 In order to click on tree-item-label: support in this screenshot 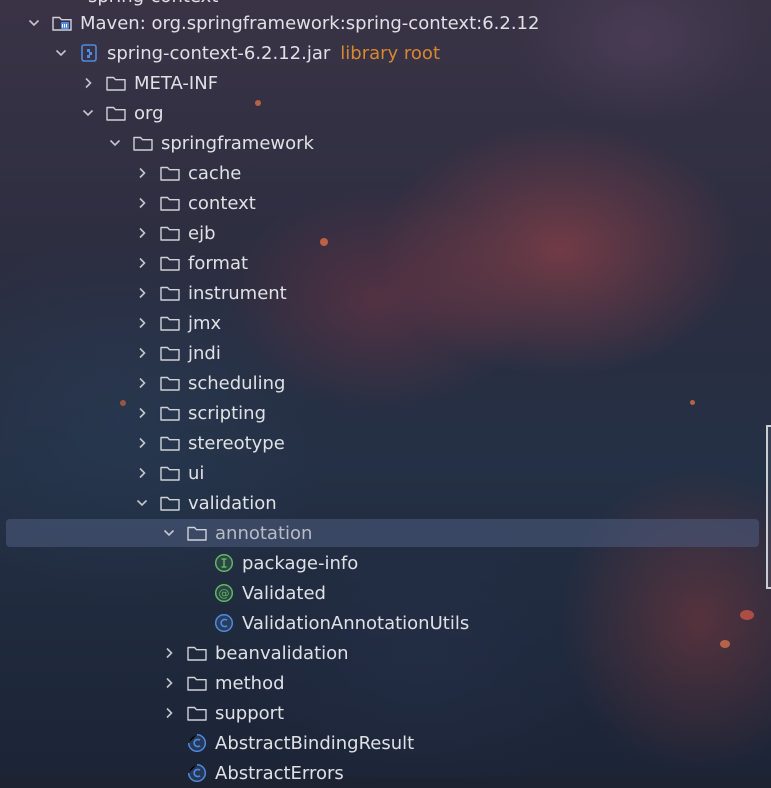, I will do `click(250, 713)`.